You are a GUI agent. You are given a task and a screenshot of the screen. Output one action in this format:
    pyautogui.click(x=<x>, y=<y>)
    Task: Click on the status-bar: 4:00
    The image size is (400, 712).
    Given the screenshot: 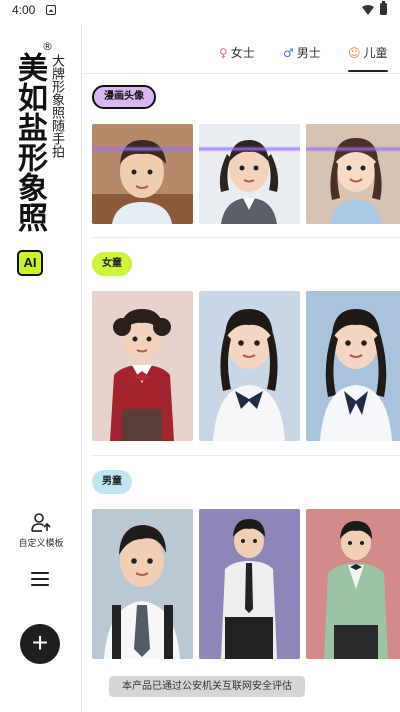 What is the action you would take?
    pyautogui.click(x=200, y=12)
    